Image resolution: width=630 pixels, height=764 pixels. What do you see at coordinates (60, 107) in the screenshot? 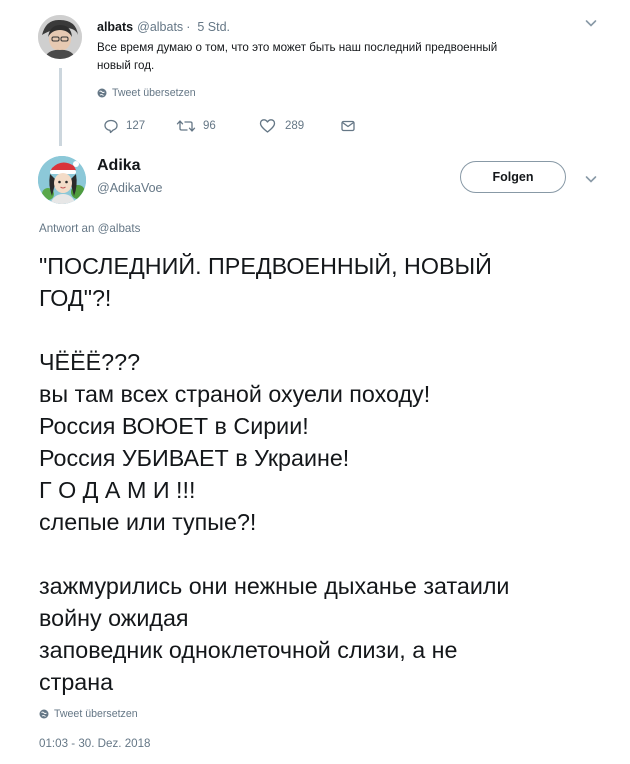
I see `thread-connector` at bounding box center [60, 107].